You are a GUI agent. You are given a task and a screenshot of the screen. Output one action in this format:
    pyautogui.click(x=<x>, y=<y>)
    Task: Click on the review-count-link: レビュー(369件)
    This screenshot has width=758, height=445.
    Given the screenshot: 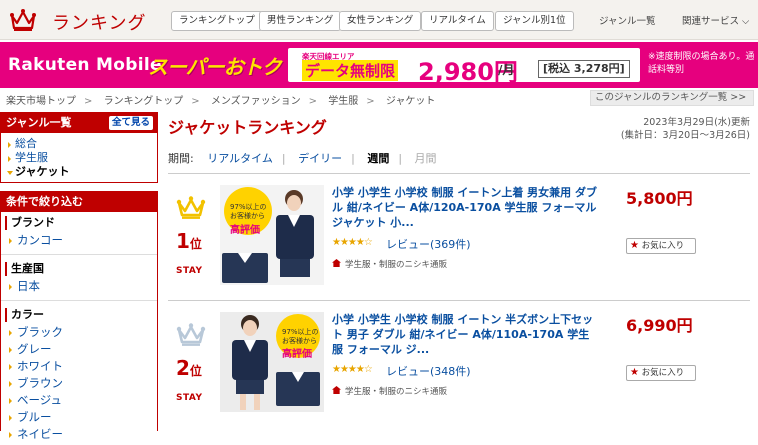 What is the action you would take?
    pyautogui.click(x=428, y=244)
    